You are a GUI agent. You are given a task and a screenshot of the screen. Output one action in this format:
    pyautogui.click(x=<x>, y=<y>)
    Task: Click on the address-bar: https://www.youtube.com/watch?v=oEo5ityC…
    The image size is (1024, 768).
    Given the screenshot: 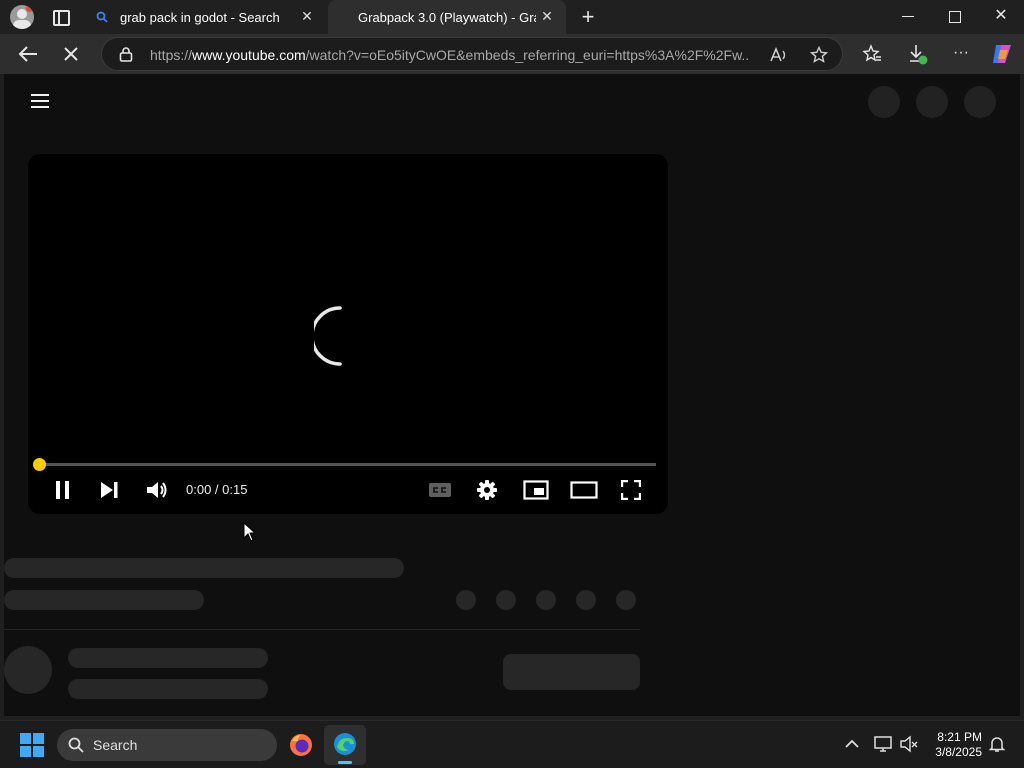 What is the action you would take?
    pyautogui.click(x=472, y=54)
    